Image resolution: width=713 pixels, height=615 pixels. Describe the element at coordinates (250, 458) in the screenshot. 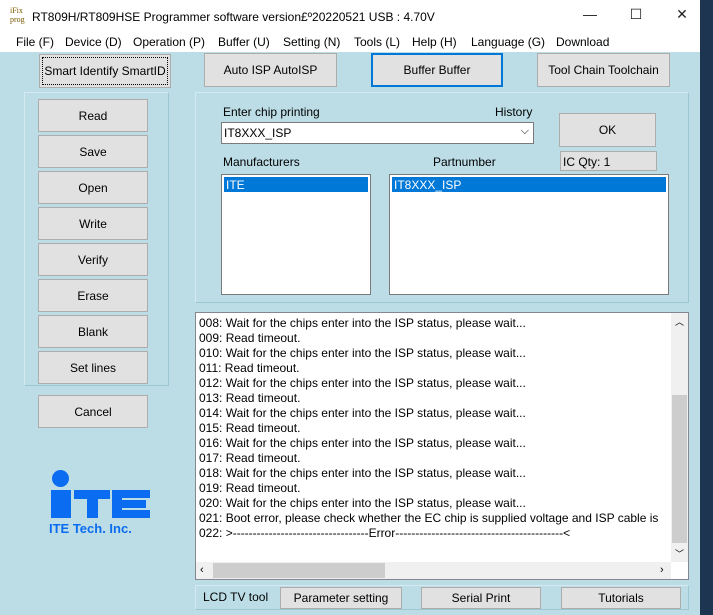

I see `log-line: 017: Read timeout.` at that location.